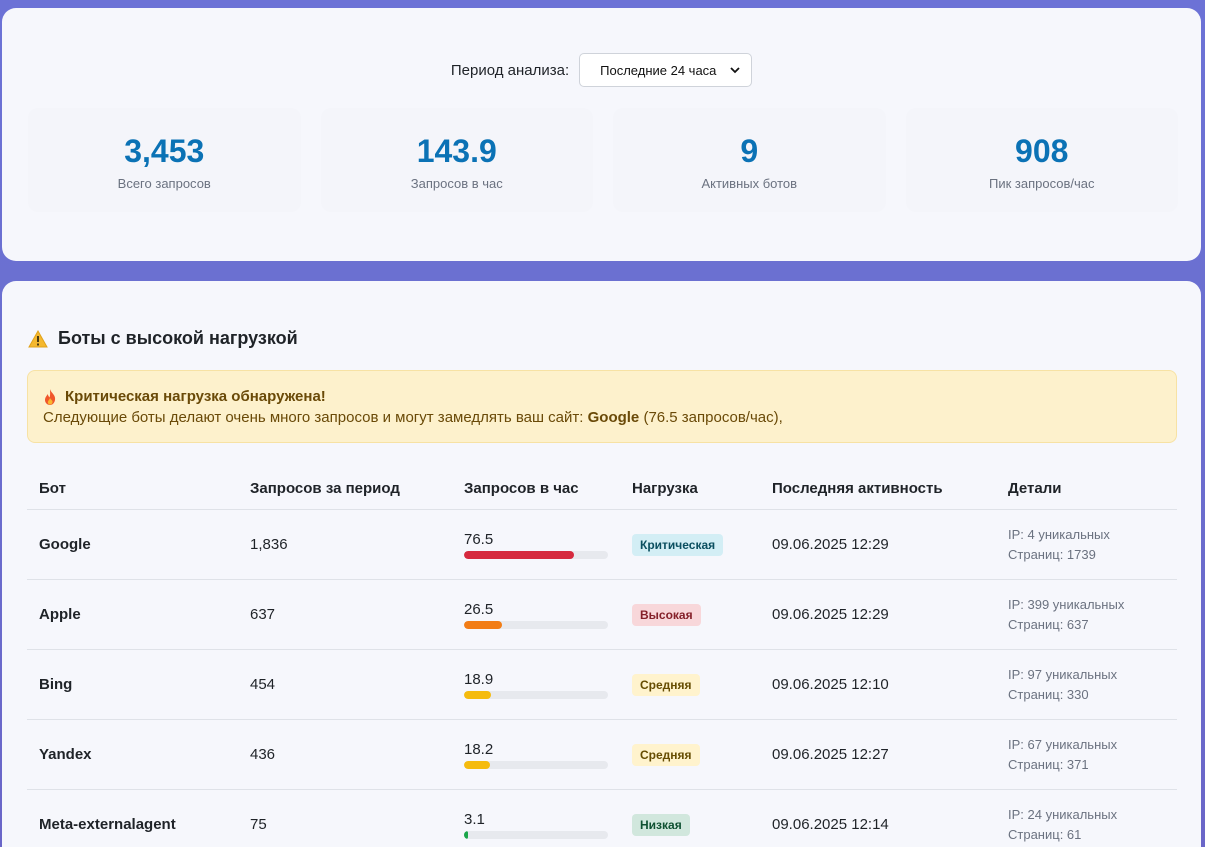 The height and width of the screenshot is (847, 1205). I want to click on rate-cell: 18.2, so click(548, 755).